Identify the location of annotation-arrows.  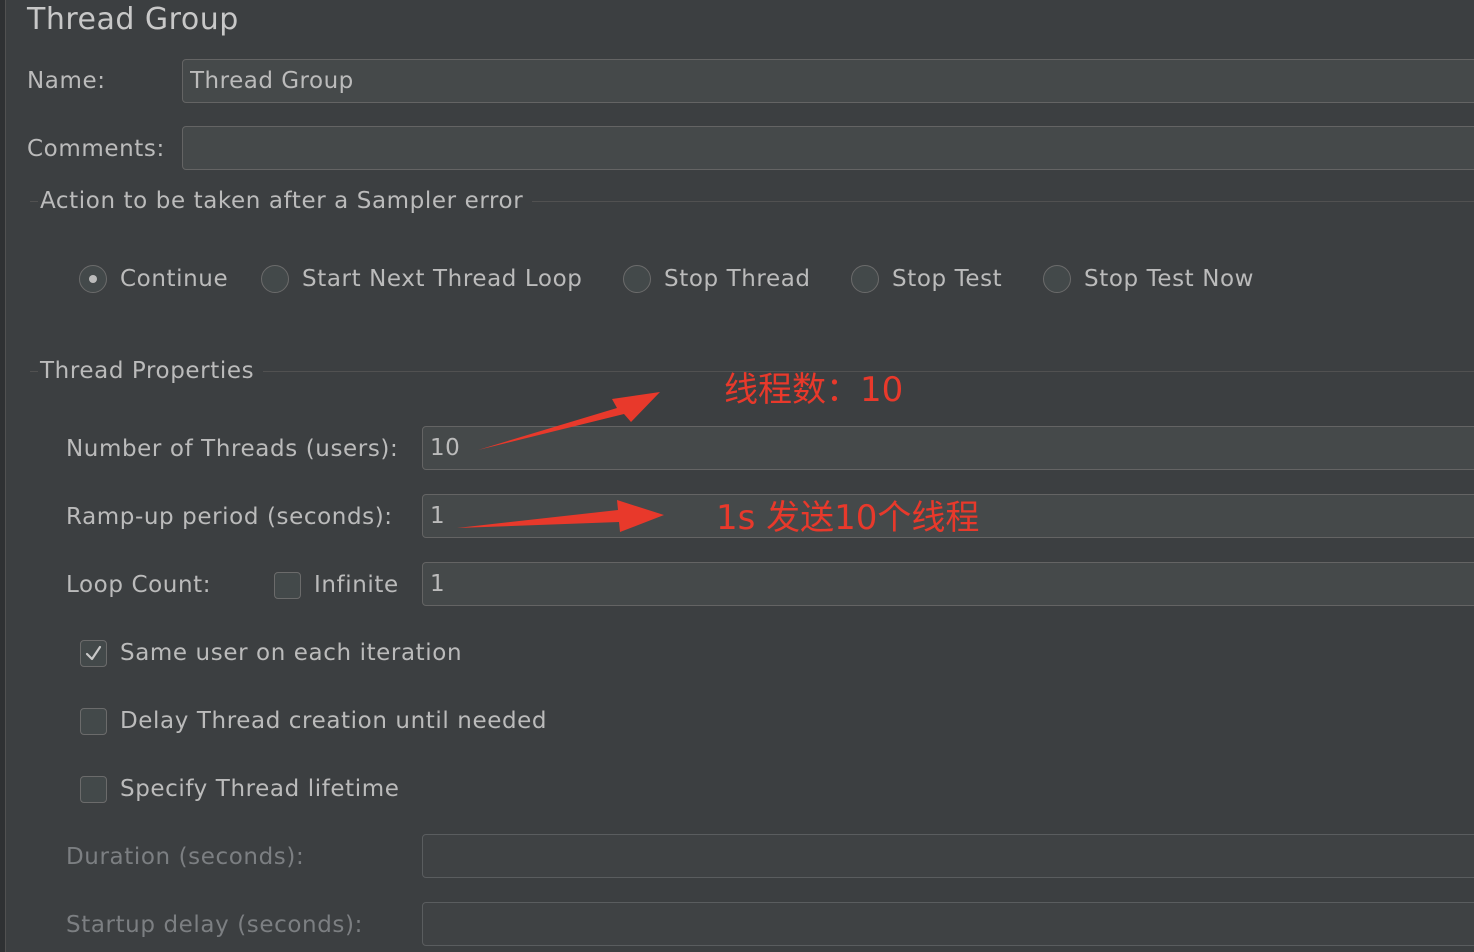
(560, 462).